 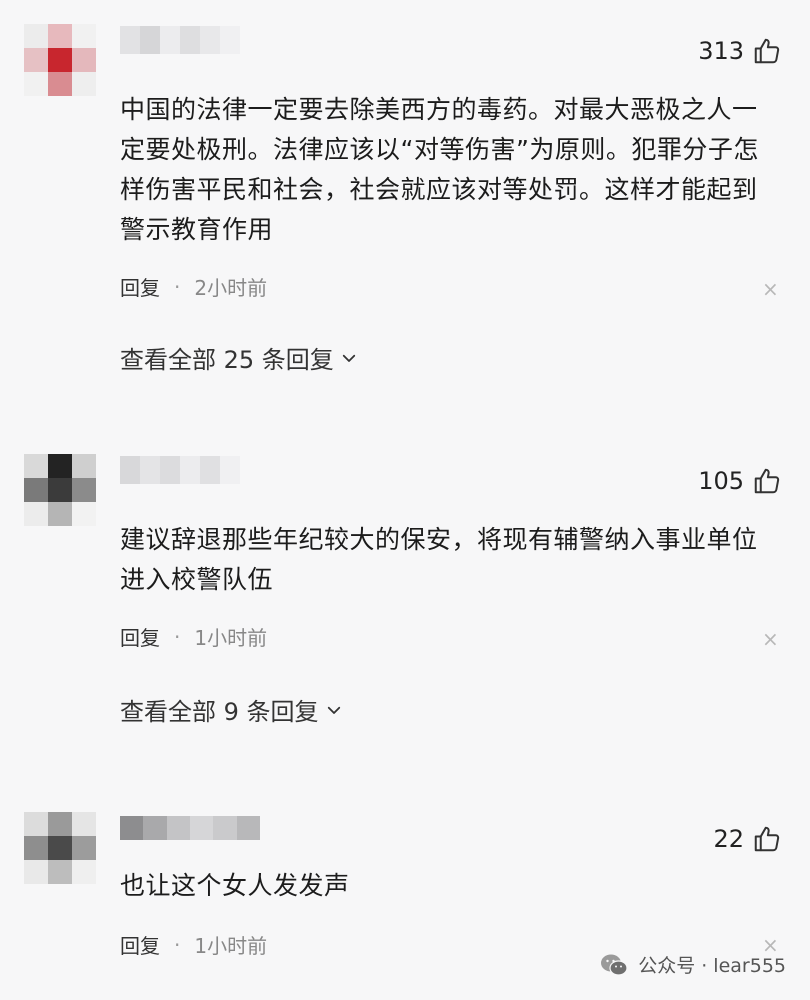 I want to click on like-area: 313, so click(x=740, y=51).